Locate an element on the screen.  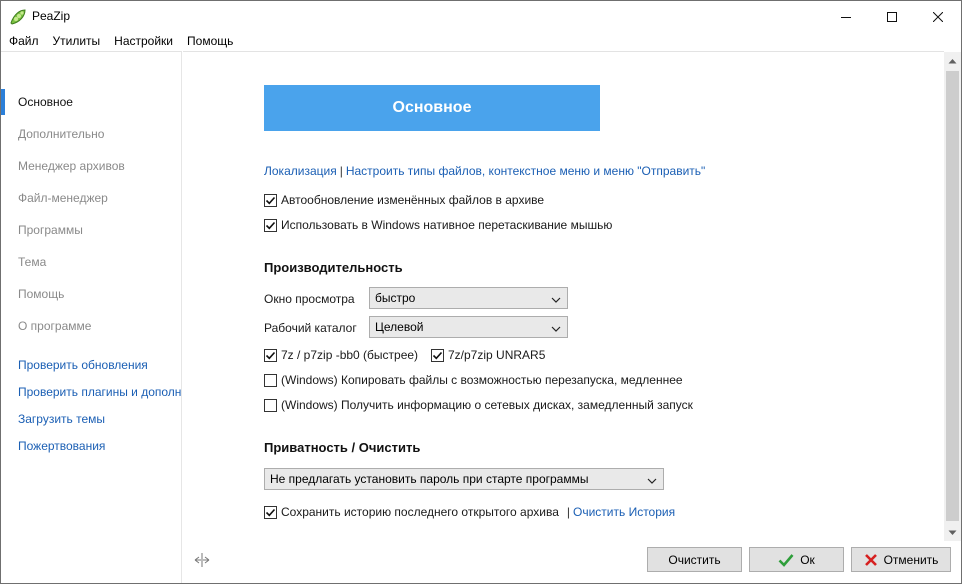
clear-button: Очистить is located at coordinates (694, 559).